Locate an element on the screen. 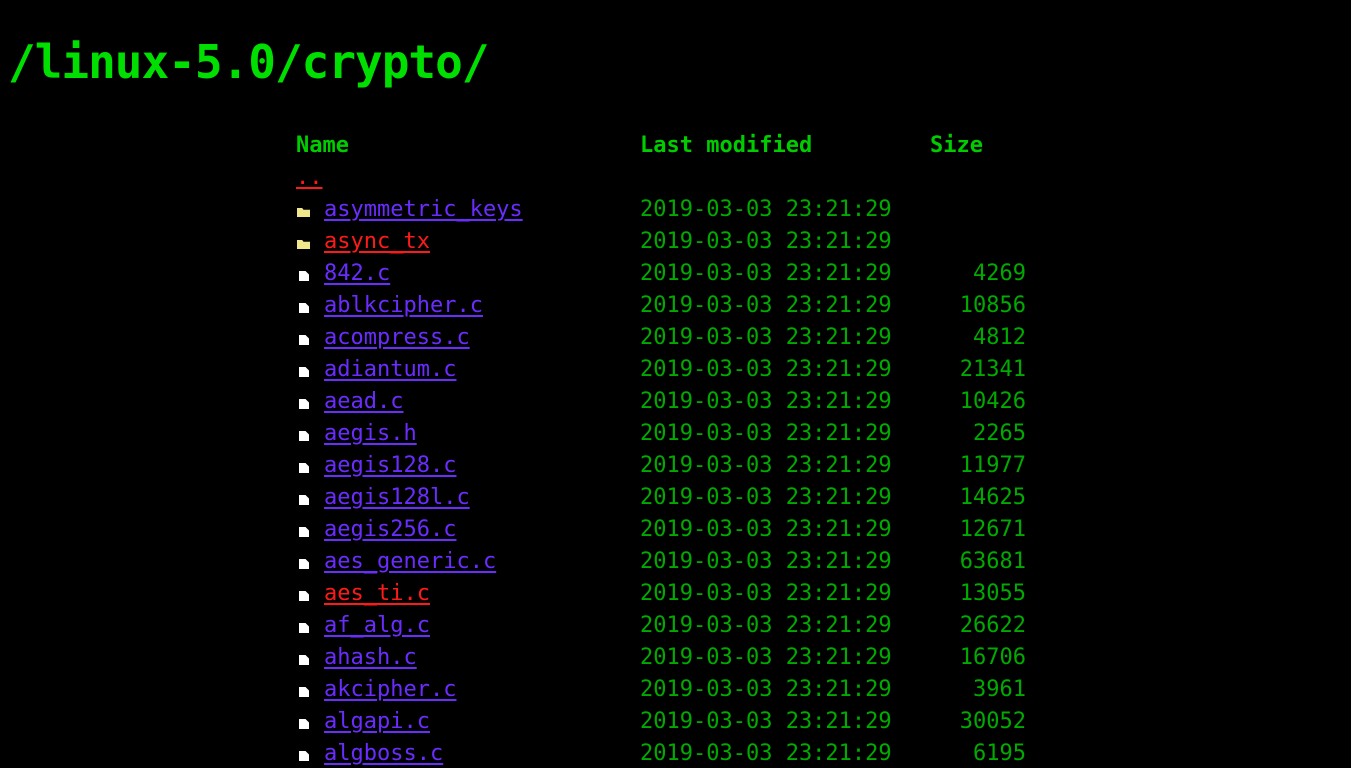  column-header-last-modified: Last modified is located at coordinates (726, 146).